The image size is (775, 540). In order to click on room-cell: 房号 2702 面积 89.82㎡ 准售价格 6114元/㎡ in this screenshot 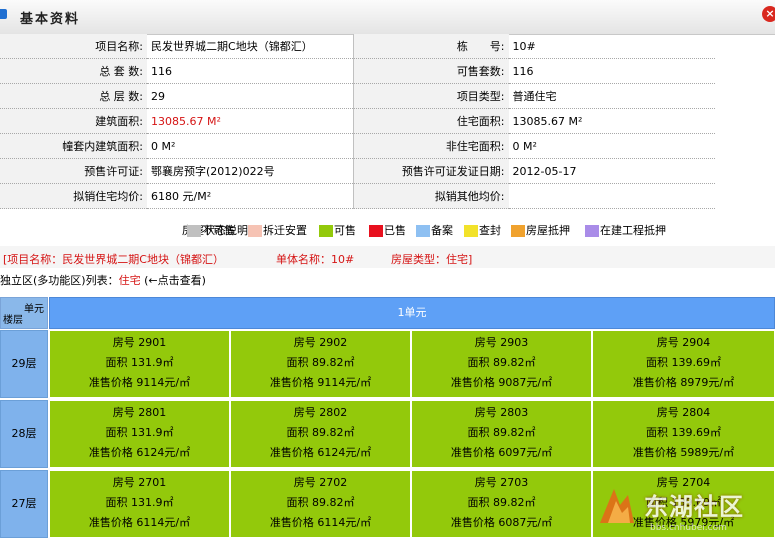, I will do `click(320, 504)`.